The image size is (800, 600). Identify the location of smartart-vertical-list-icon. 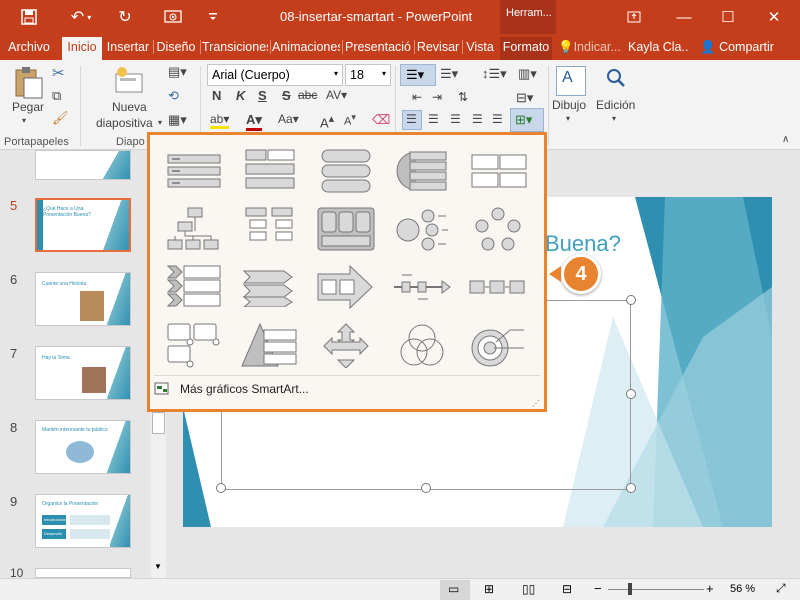
(270, 171).